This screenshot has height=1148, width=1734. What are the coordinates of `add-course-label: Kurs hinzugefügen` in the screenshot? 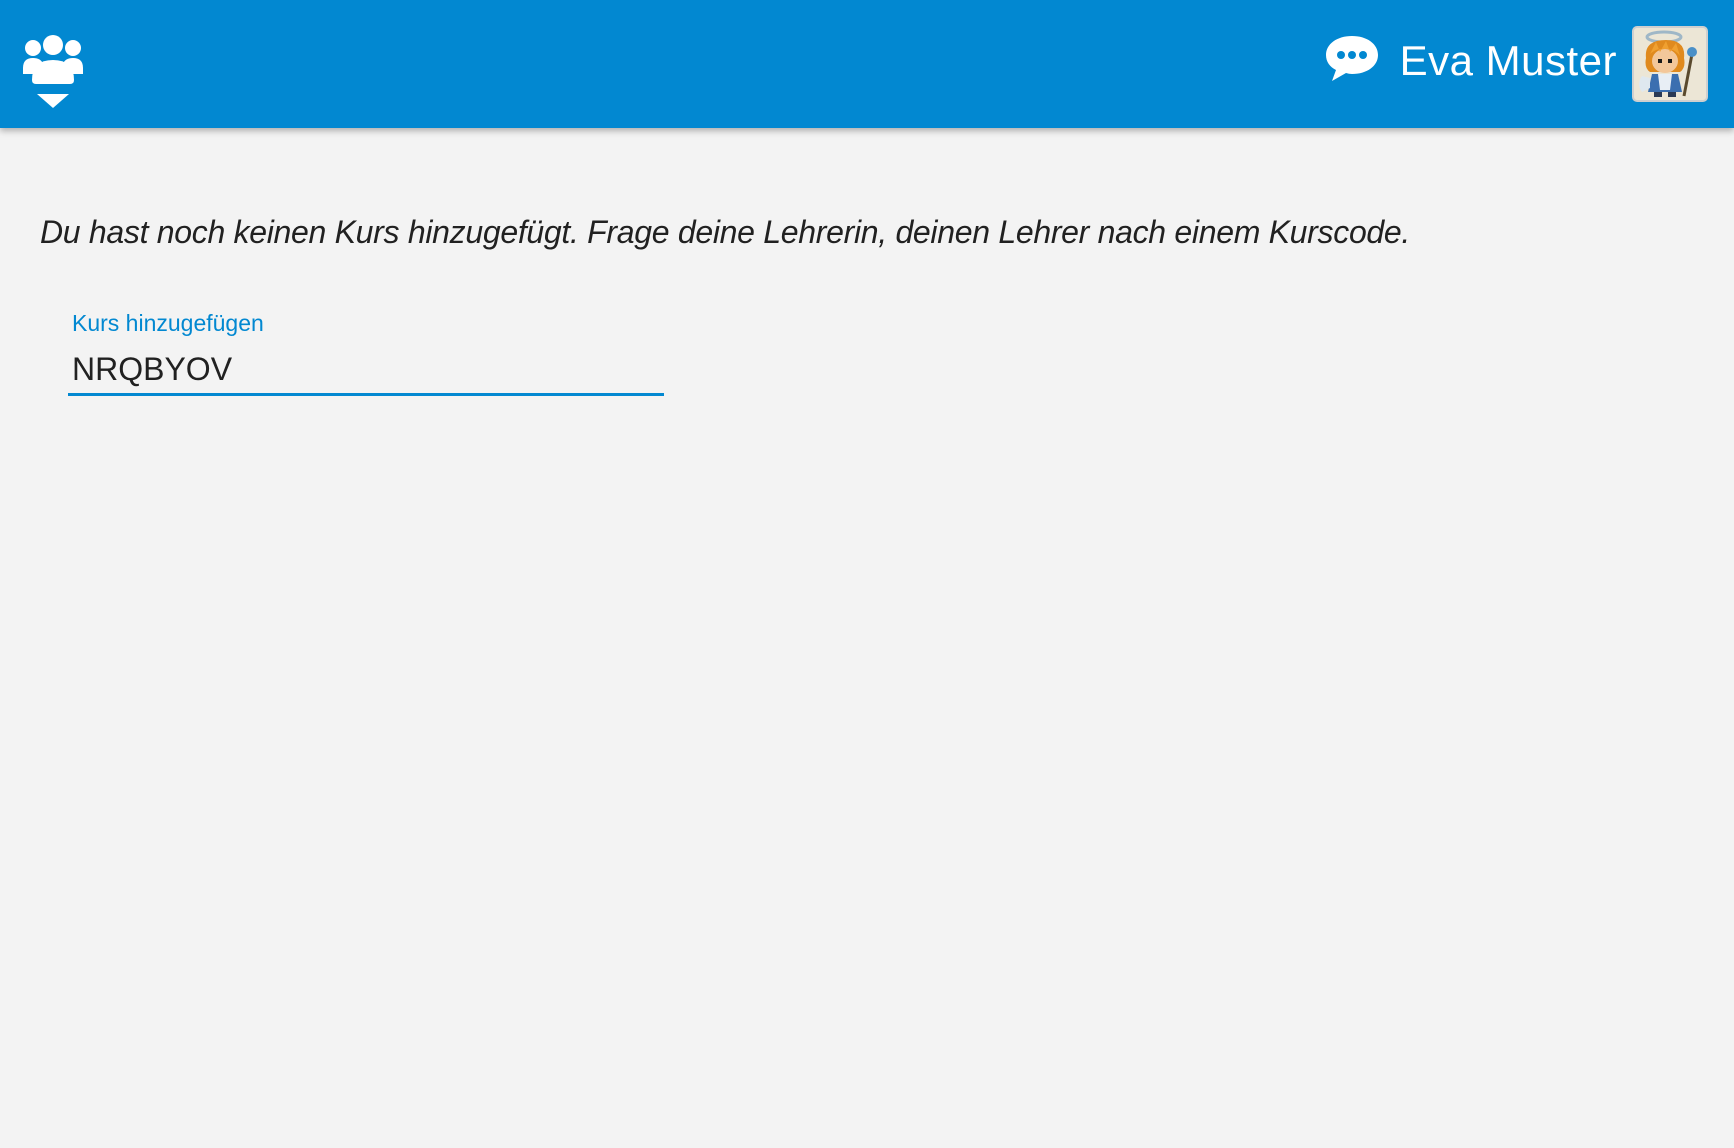 It's located at (168, 323).